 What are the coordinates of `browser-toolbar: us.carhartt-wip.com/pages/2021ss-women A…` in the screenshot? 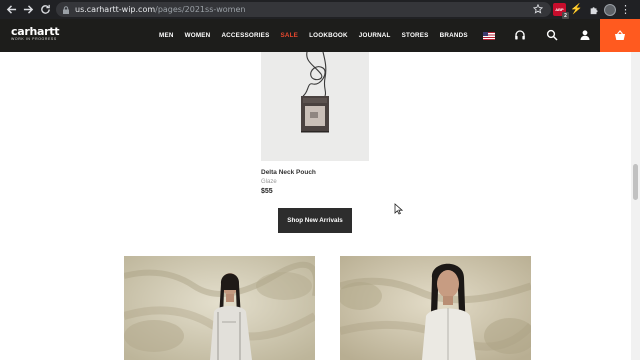 It's located at (320, 9).